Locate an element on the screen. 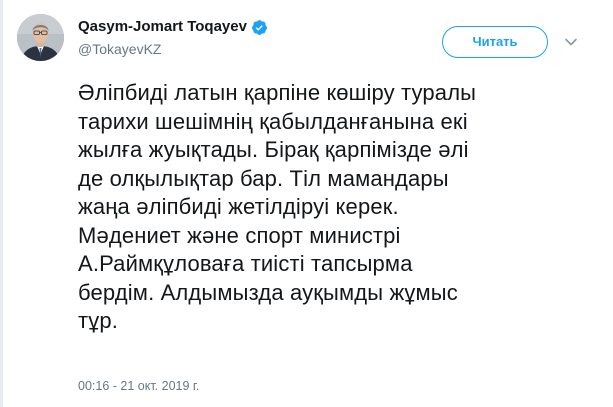 This screenshot has height=407, width=613. tweet-timestamp: 00:16 - 21 окт. 2019 г. is located at coordinates (138, 386).